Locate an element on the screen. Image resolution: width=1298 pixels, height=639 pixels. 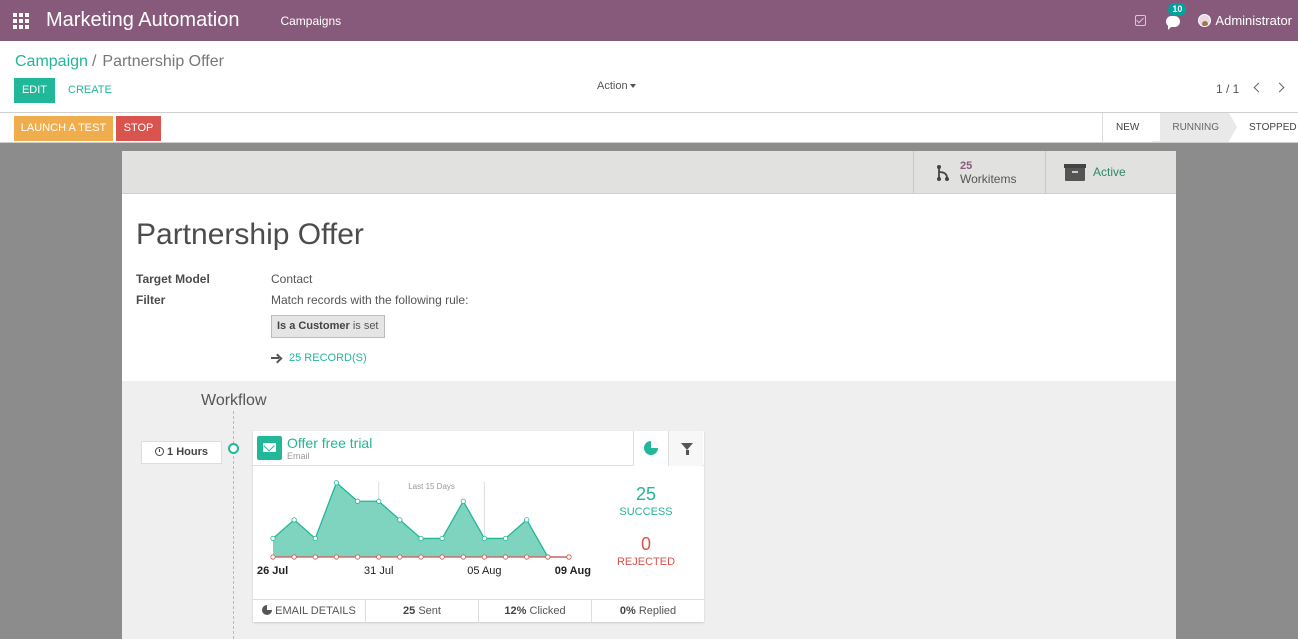
replied-value: 0% is located at coordinates (627, 611).